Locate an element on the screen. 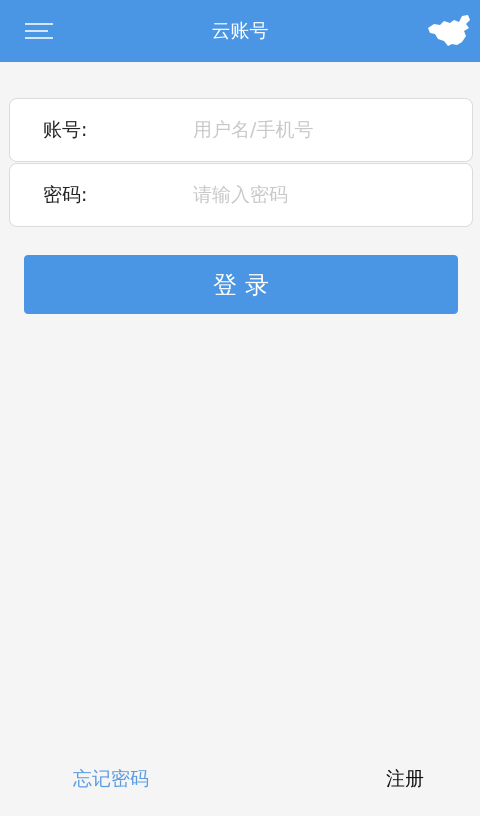  map-icon is located at coordinates (449, 31).